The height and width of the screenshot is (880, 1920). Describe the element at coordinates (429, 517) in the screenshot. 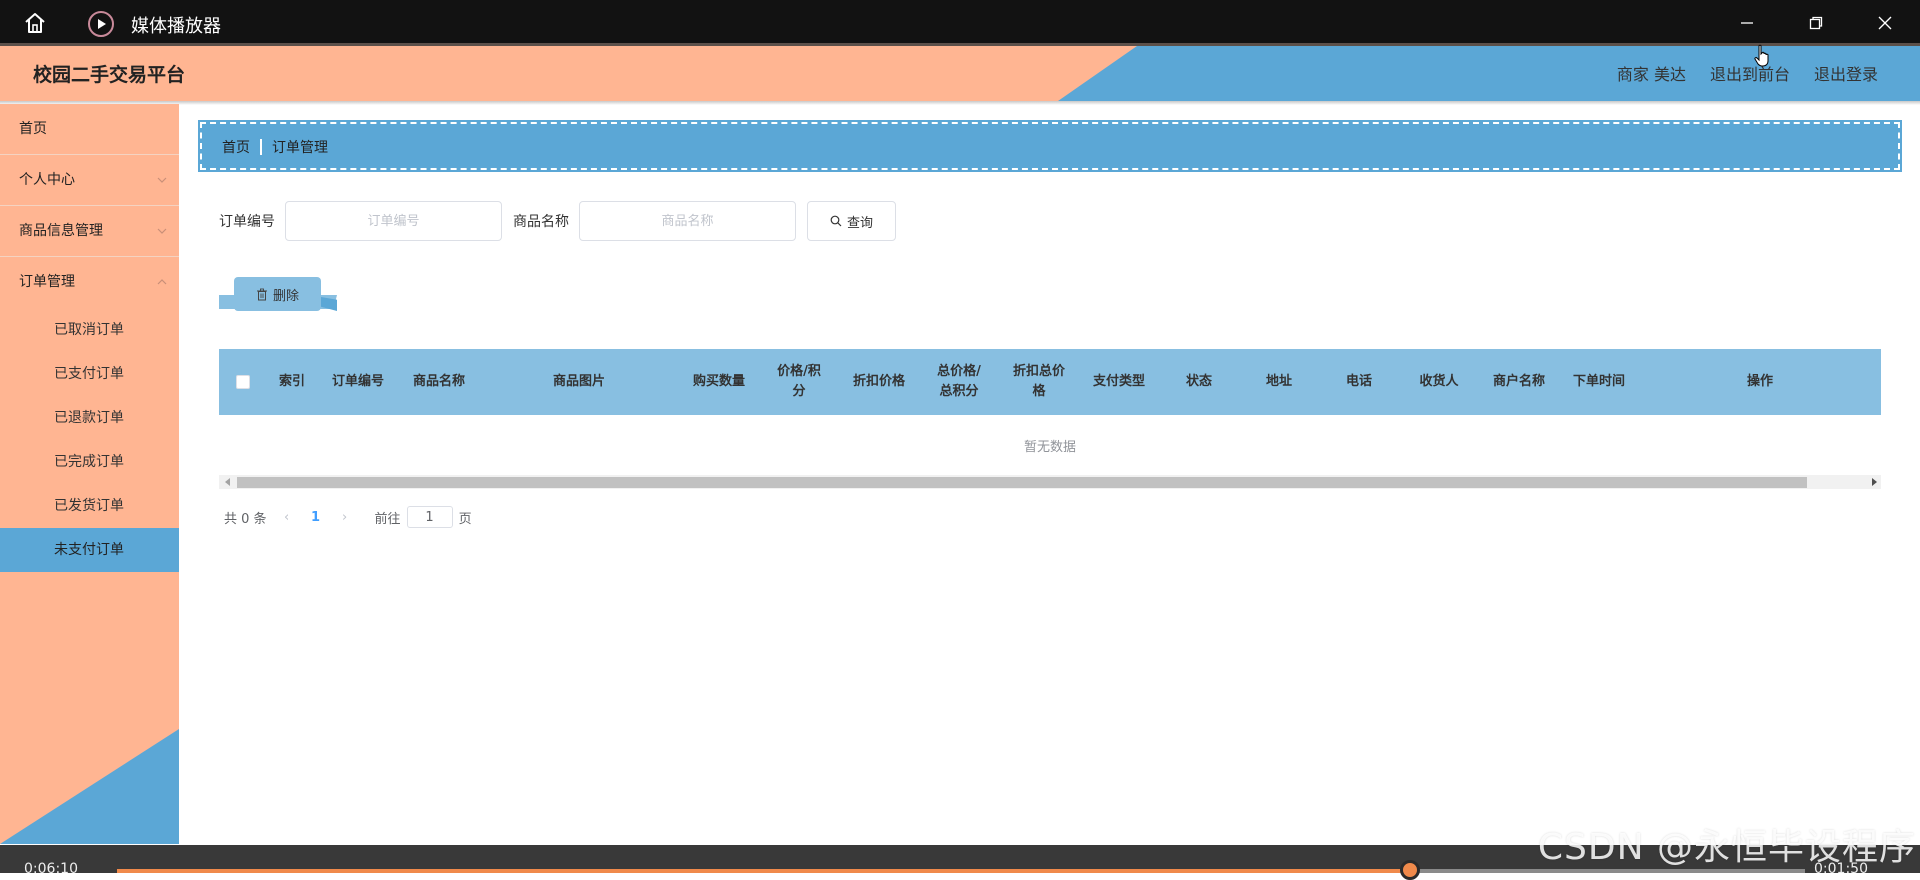

I see `goto-page-input` at that location.